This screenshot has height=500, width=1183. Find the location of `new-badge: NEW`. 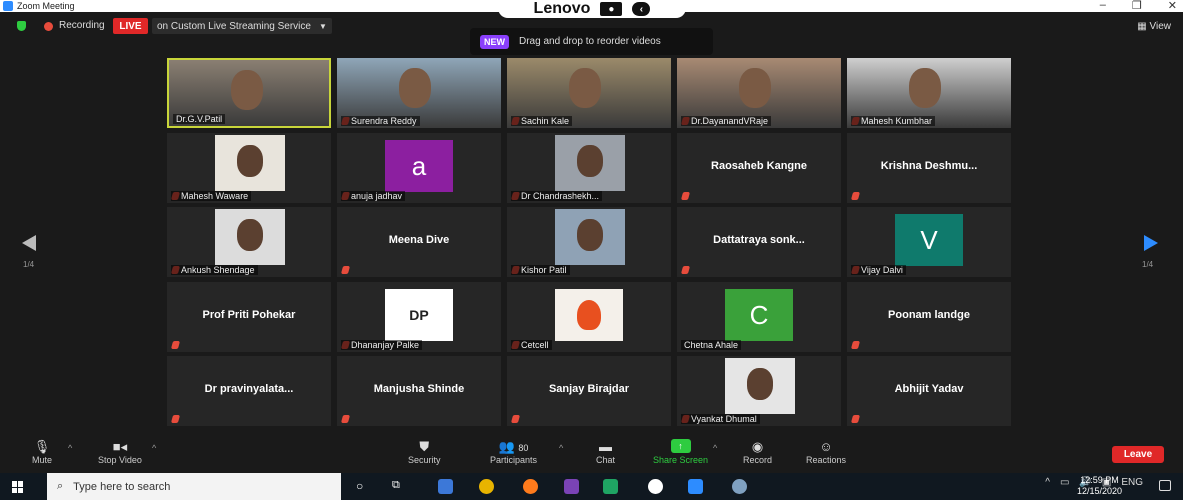

new-badge: NEW is located at coordinates (494, 41).